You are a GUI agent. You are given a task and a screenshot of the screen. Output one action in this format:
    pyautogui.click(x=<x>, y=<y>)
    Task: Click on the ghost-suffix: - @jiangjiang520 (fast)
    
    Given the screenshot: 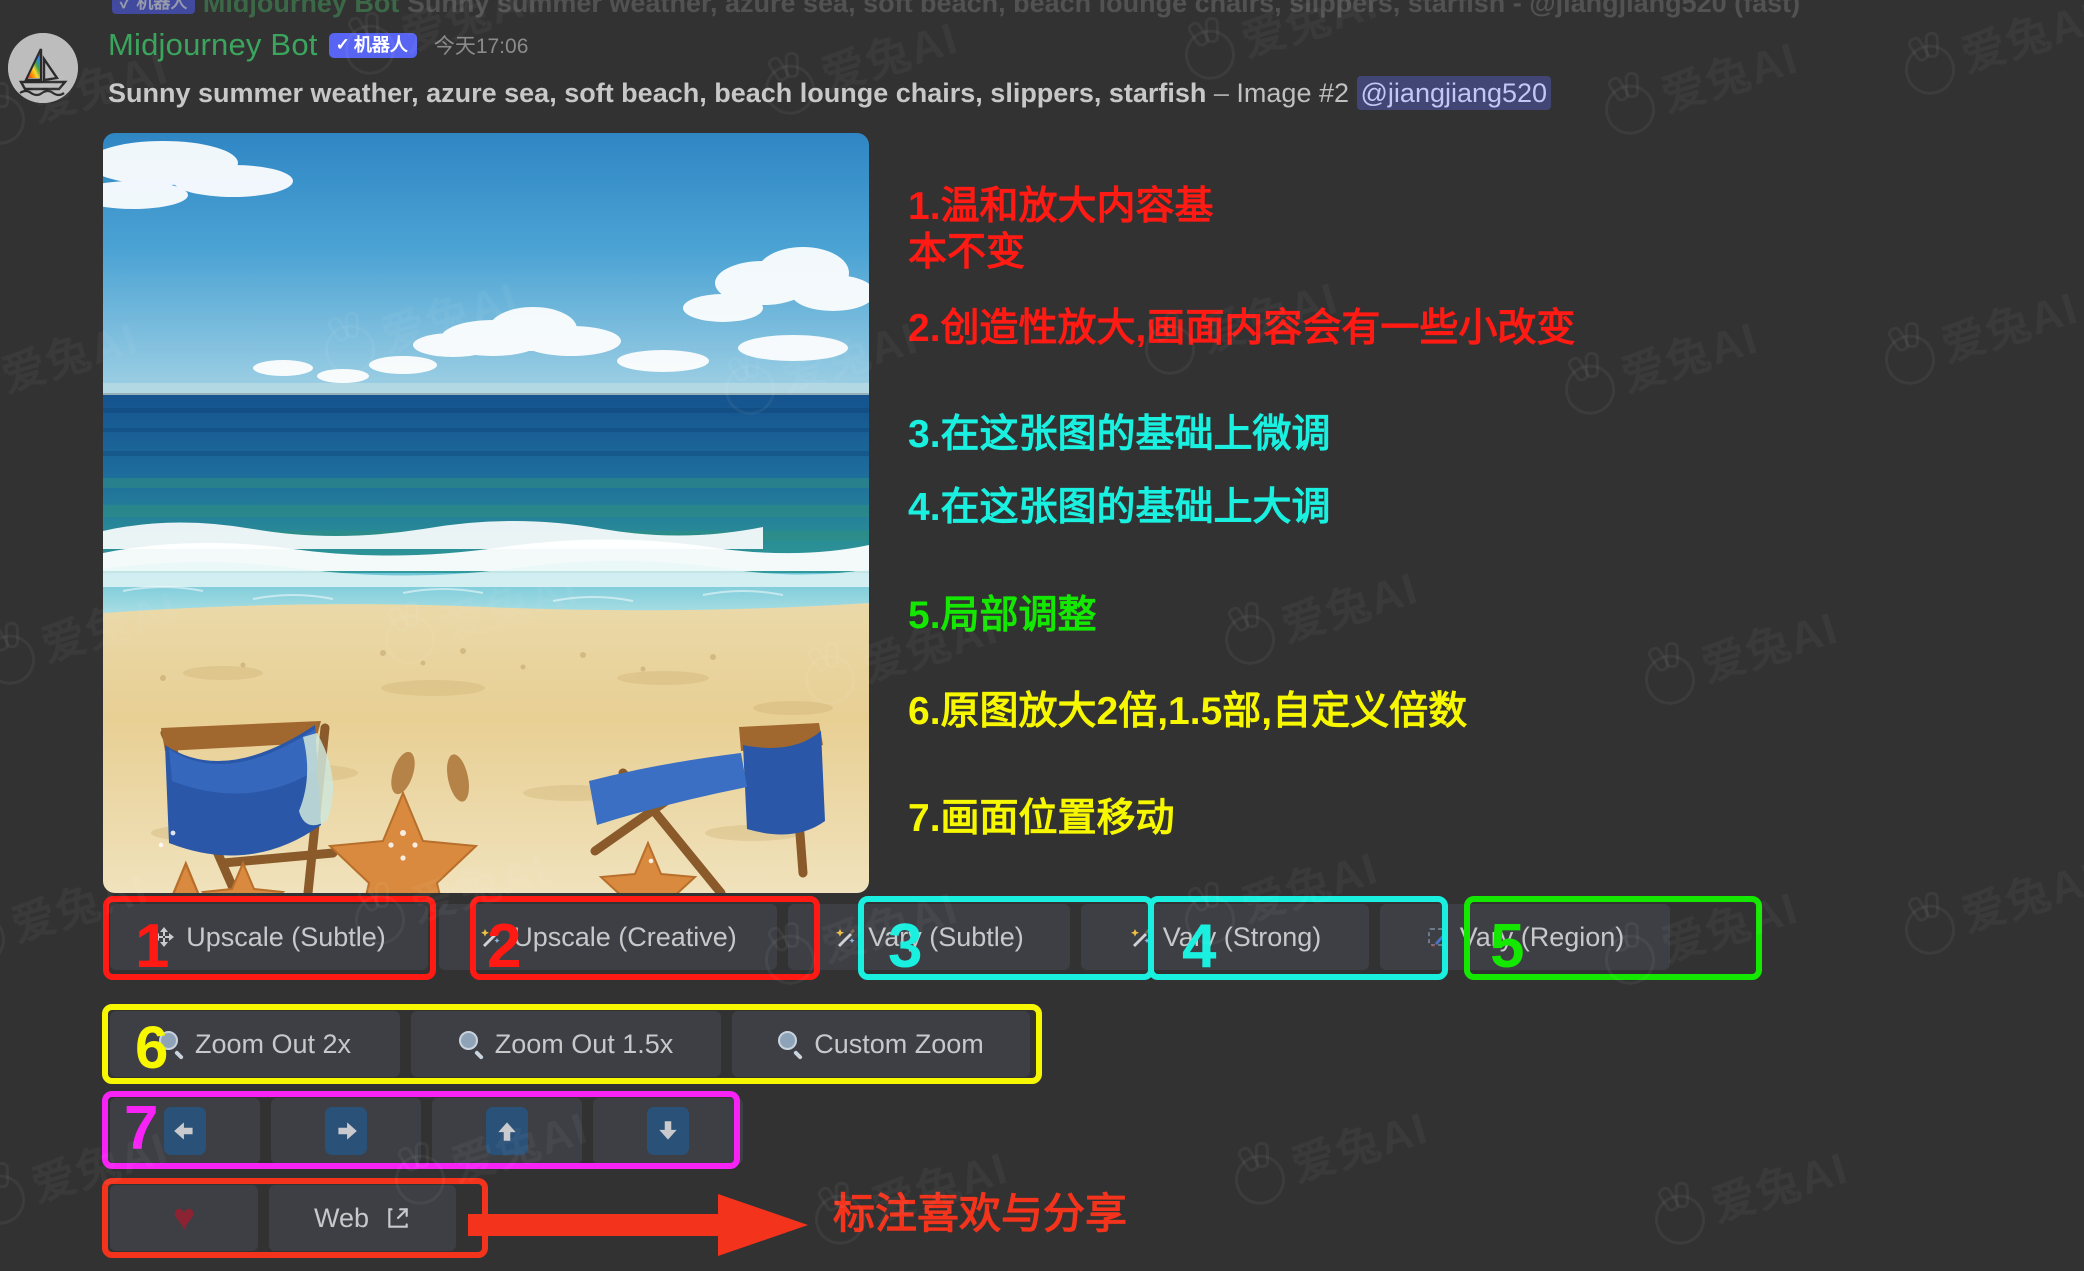 What is the action you would take?
    pyautogui.click(x=1656, y=9)
    